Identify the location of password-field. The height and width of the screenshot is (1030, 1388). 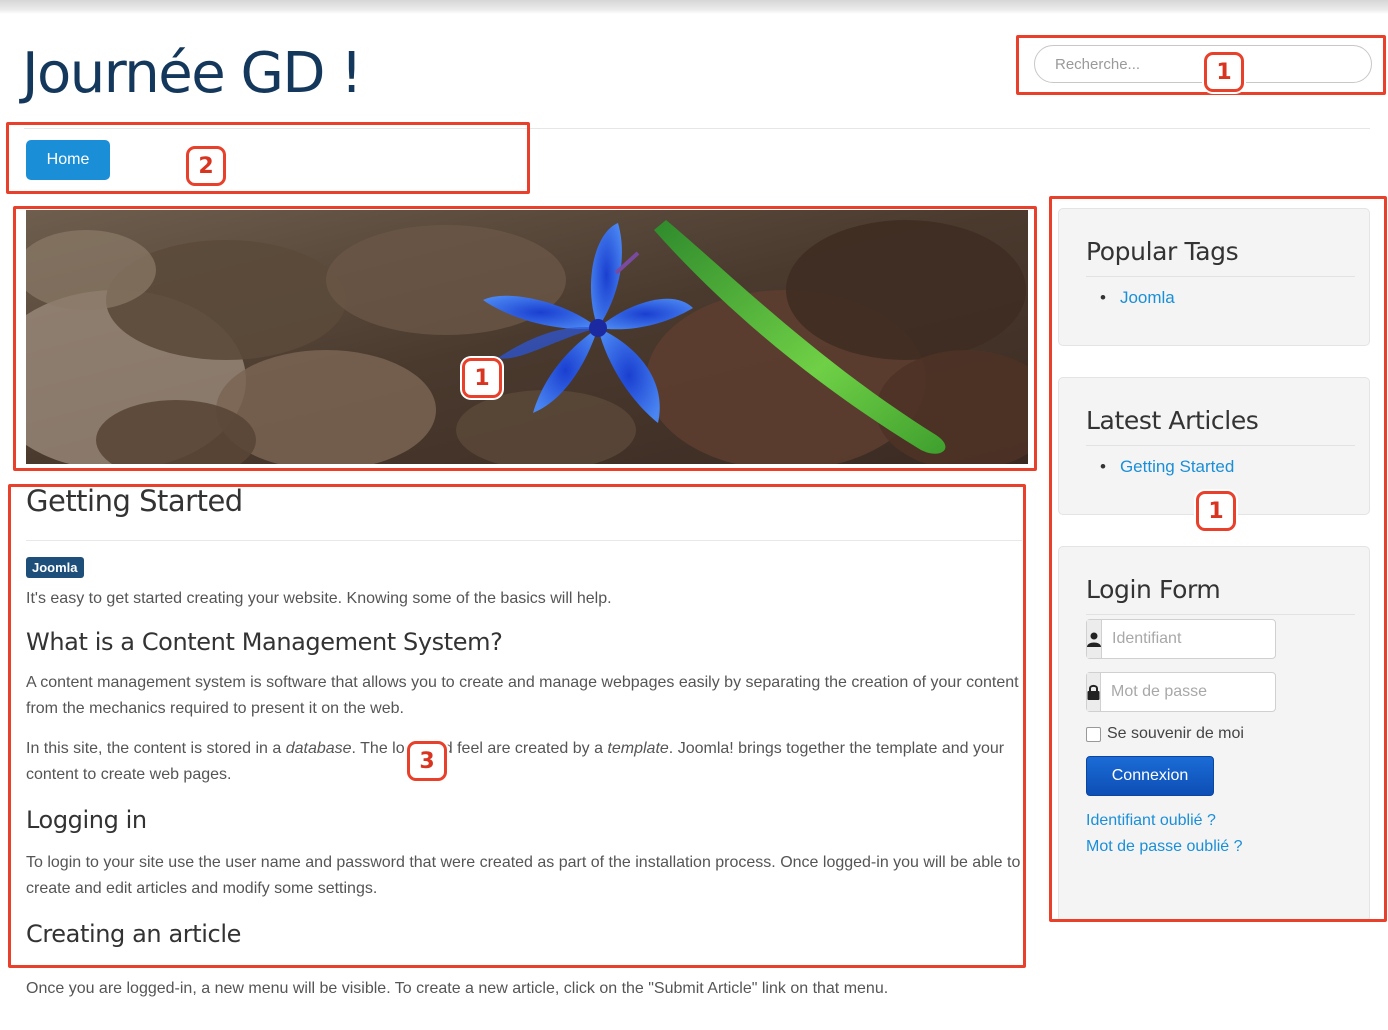
(1202, 692).